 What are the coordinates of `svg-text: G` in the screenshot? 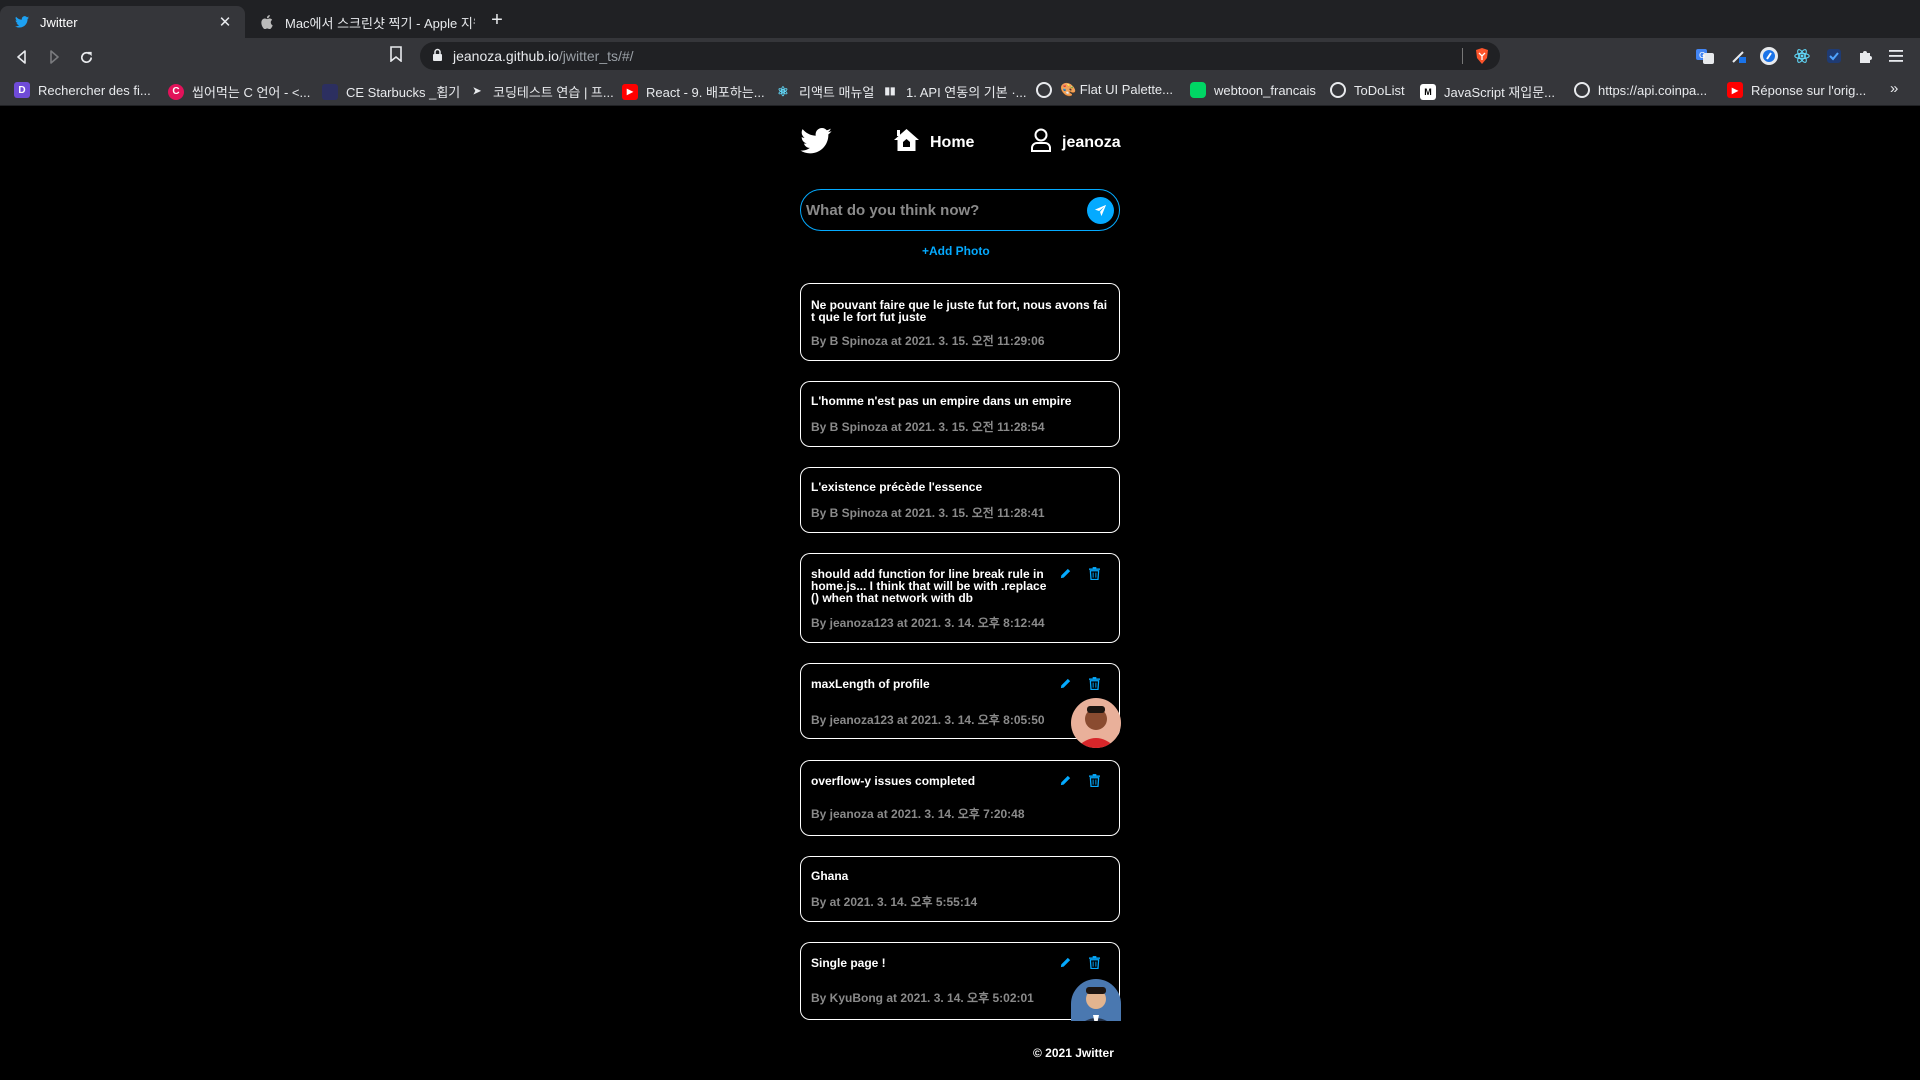 It's located at (1702, 55).